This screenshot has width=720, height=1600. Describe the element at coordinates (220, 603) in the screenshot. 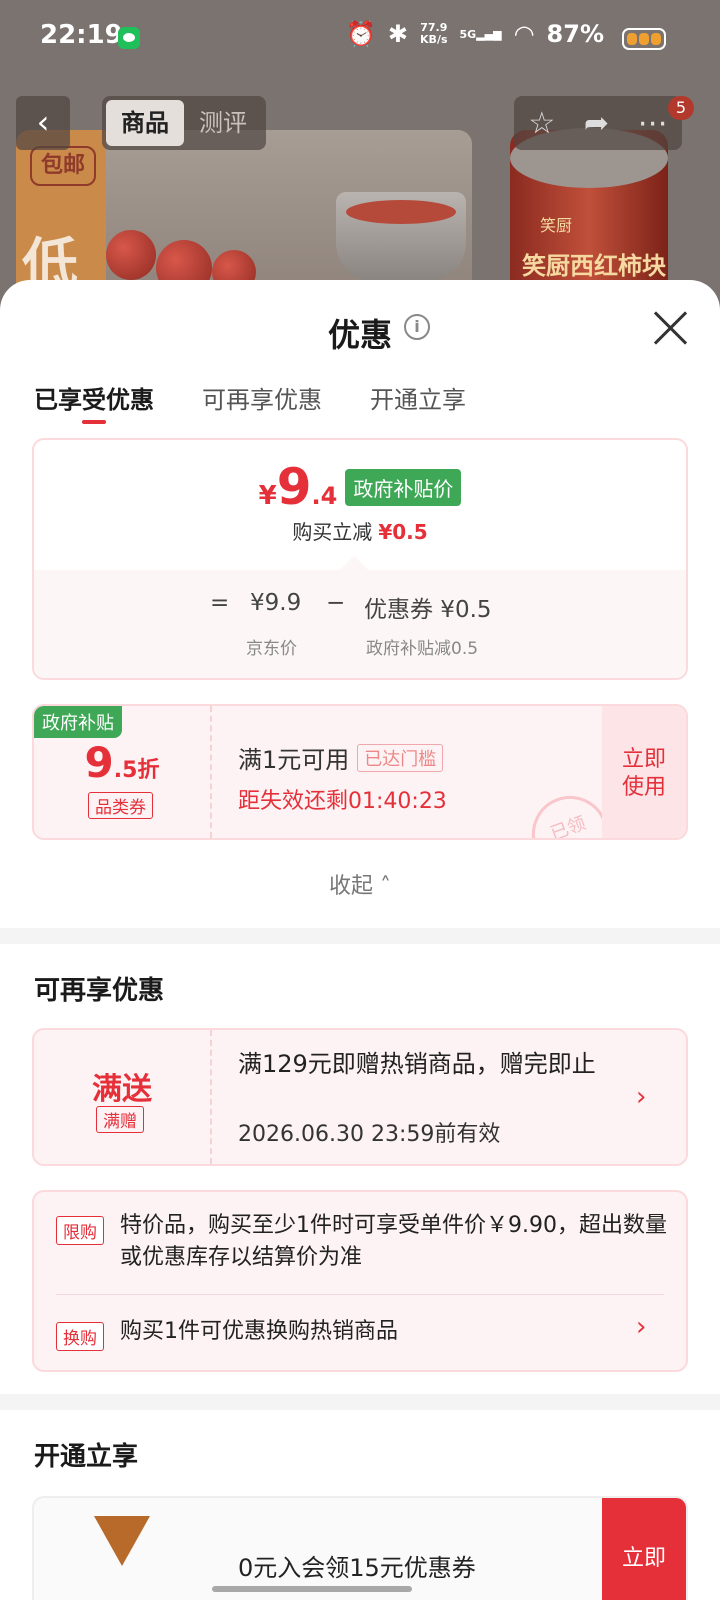

I see `equals-sign: =` at that location.